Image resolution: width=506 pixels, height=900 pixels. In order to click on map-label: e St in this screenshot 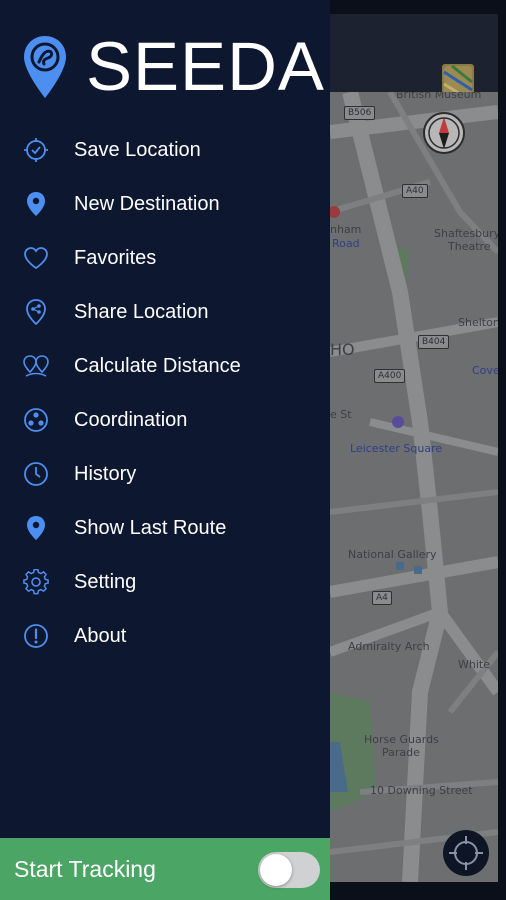, I will do `click(341, 414)`.